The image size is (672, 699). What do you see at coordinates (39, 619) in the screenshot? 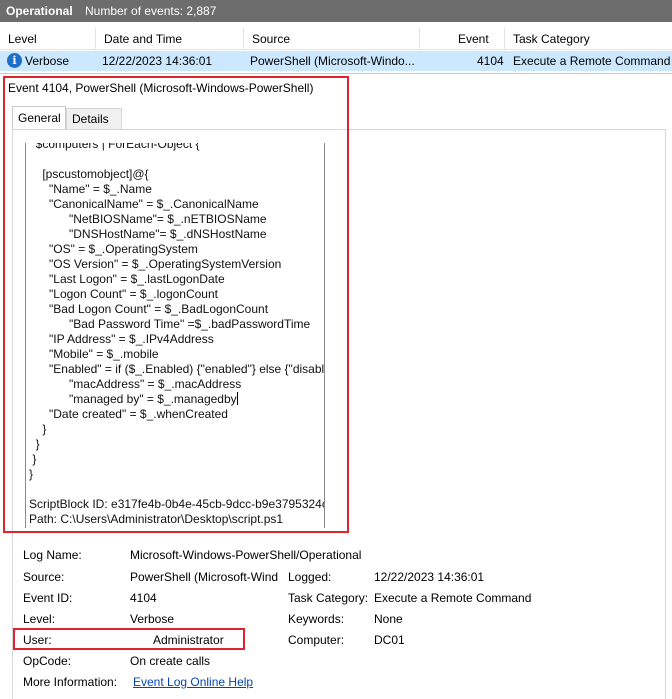
I see `label-level: Level:` at bounding box center [39, 619].